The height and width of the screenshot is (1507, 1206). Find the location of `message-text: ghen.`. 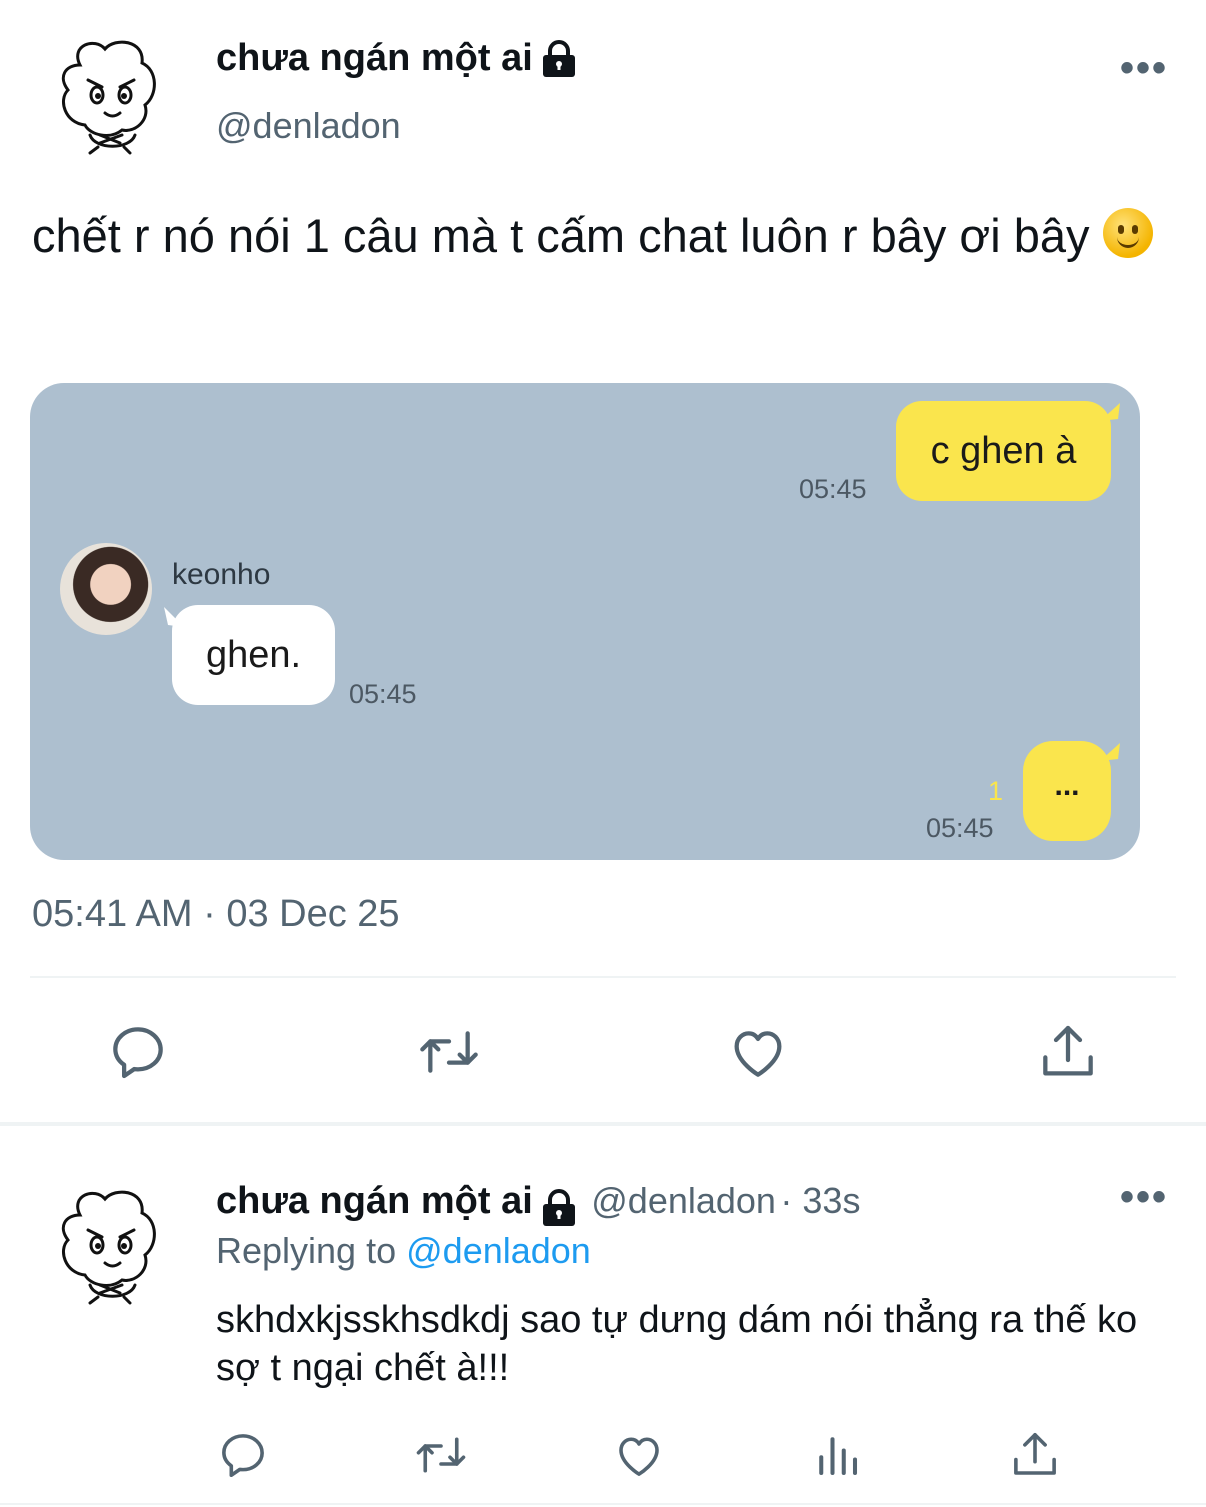

message-text: ghen. is located at coordinates (253, 655).